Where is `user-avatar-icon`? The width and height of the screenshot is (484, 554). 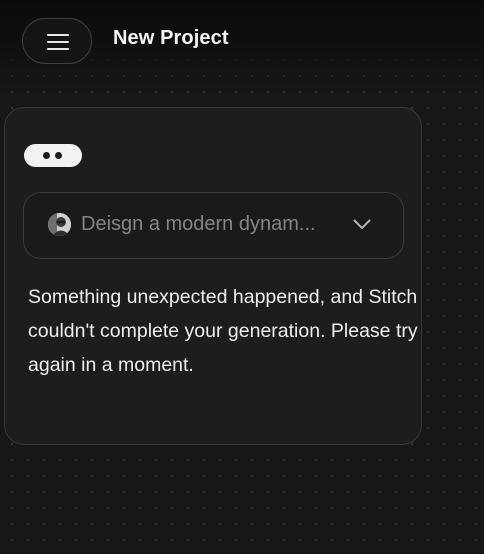 user-avatar-icon is located at coordinates (59, 224).